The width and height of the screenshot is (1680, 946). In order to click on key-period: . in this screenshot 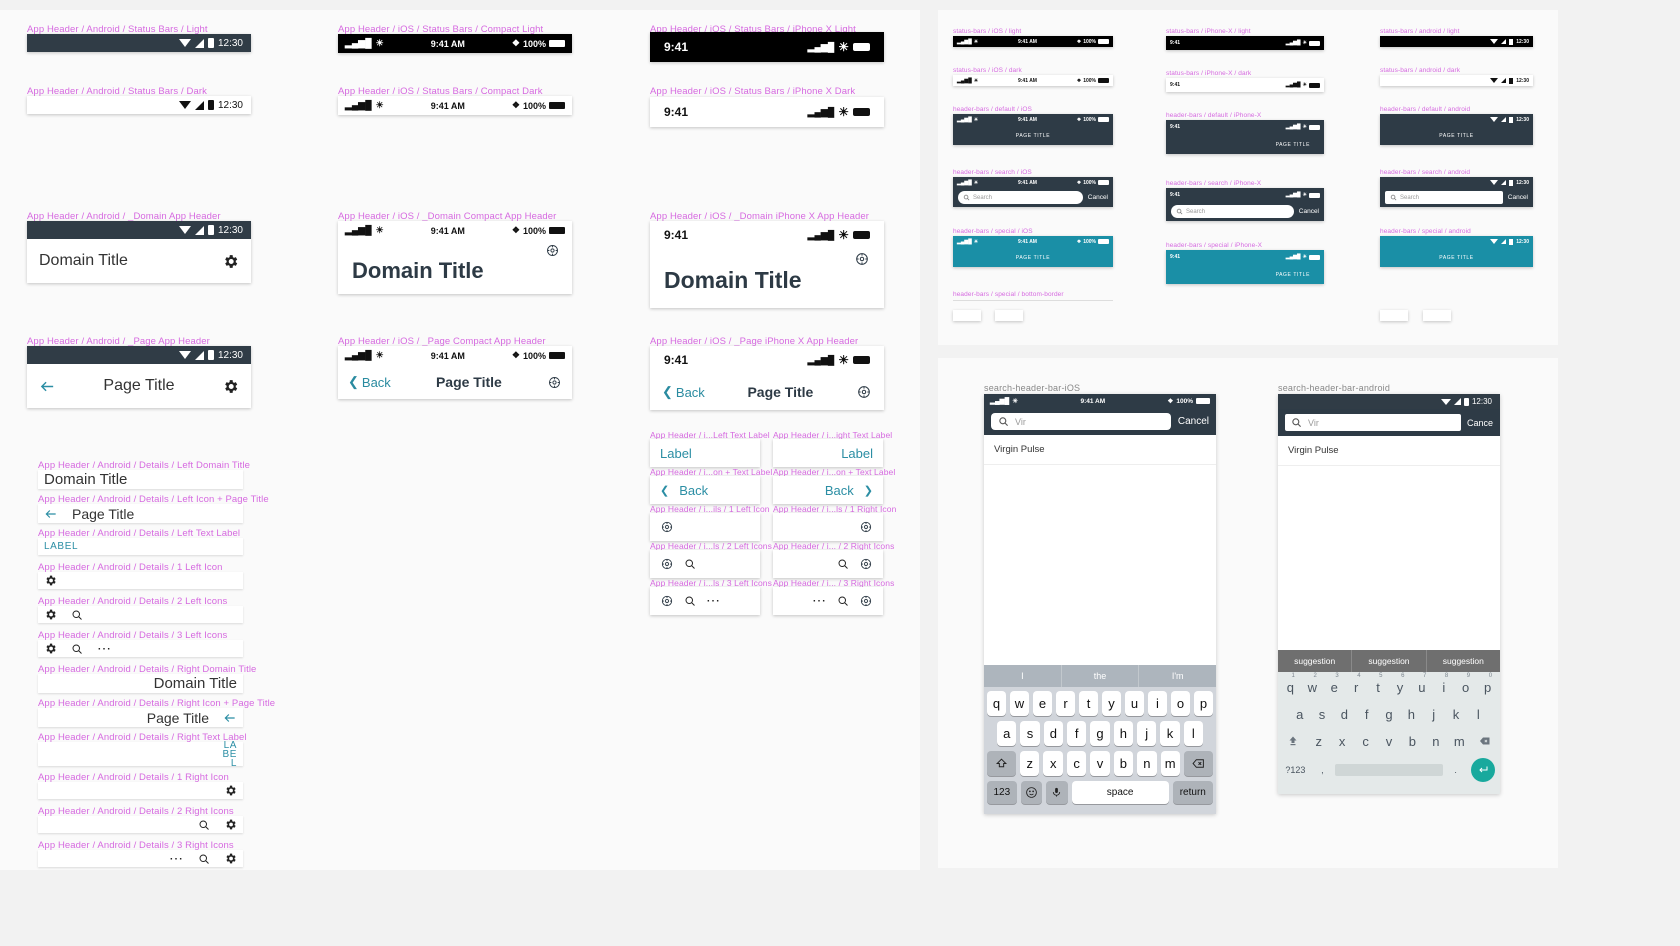, I will do `click(1455, 770)`.